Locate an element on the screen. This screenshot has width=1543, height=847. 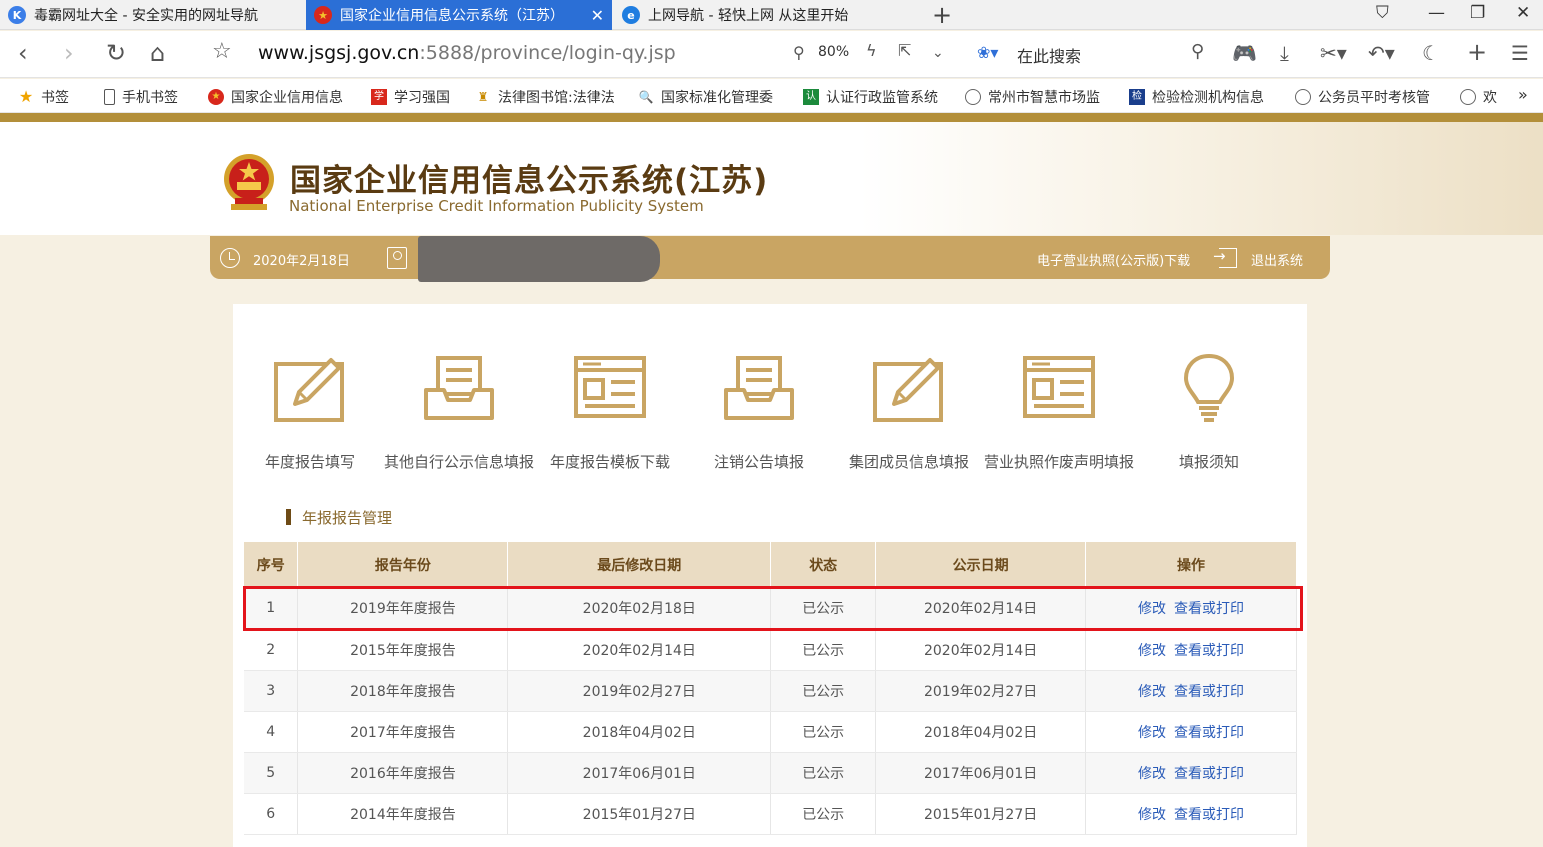
undo-icon: ↶▾ is located at coordinates (1381, 53).